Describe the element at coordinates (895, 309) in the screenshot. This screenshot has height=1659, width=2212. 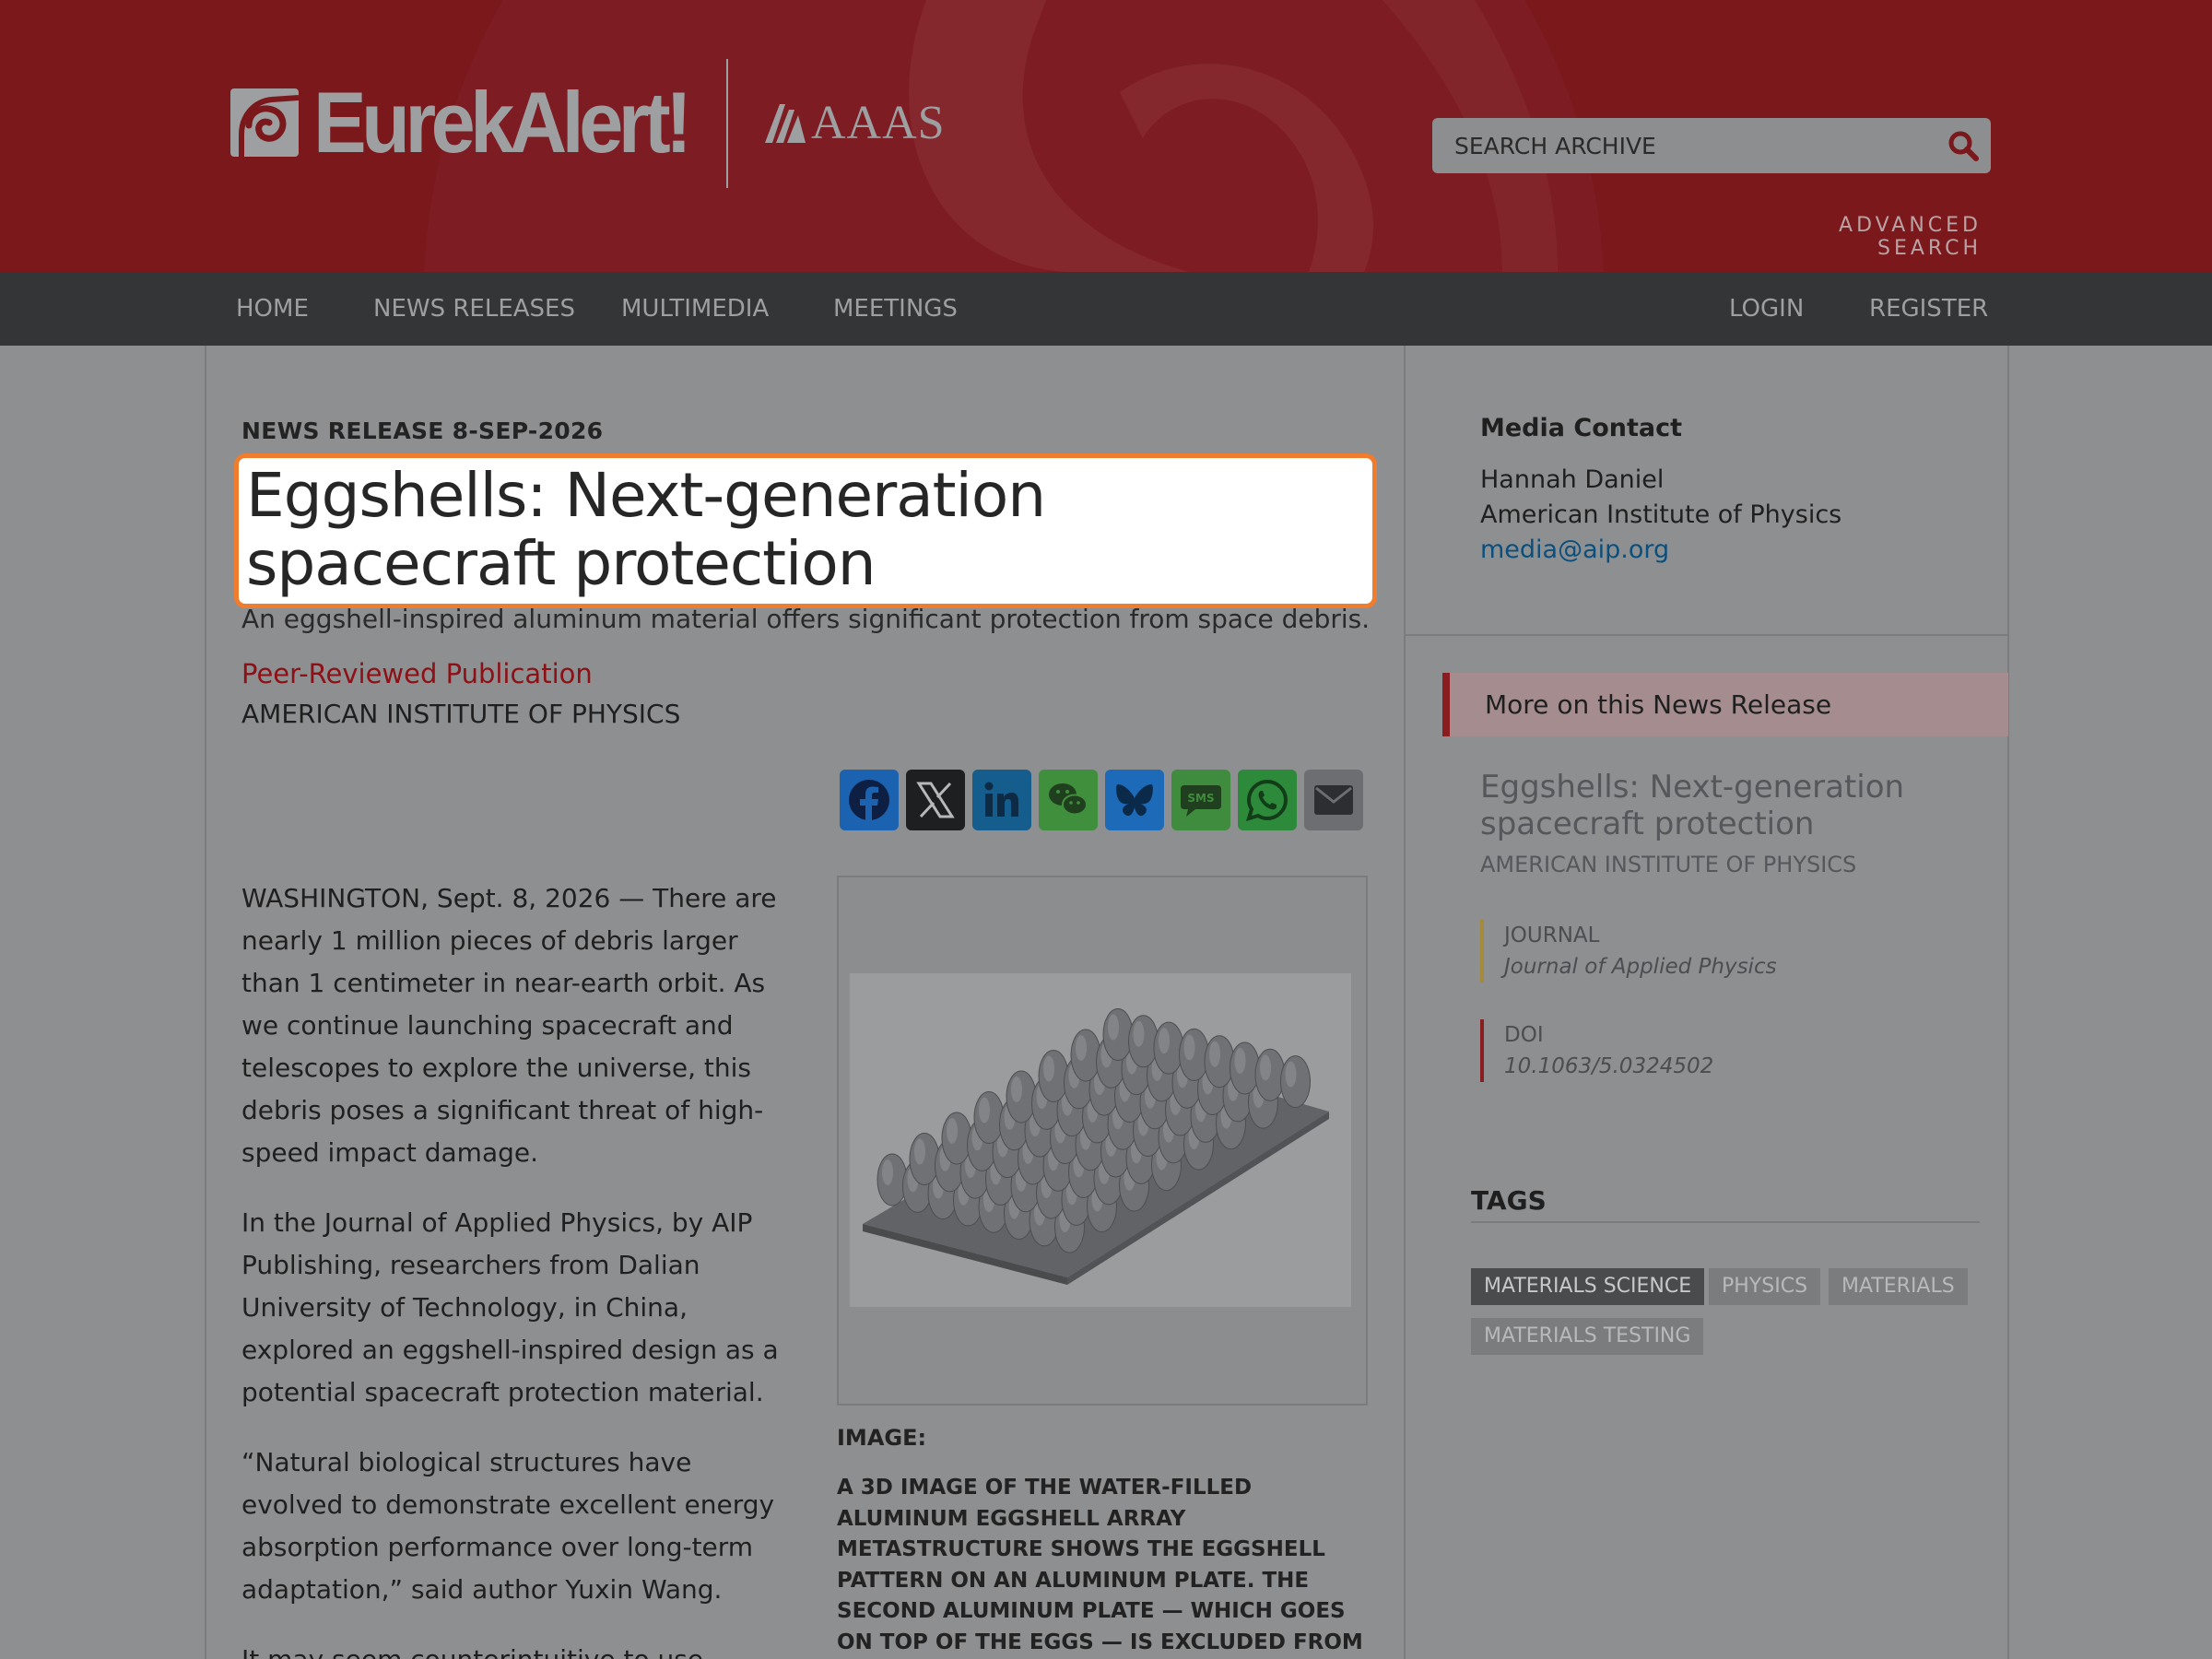
I see `nav-meetings: MEETINGS` at that location.